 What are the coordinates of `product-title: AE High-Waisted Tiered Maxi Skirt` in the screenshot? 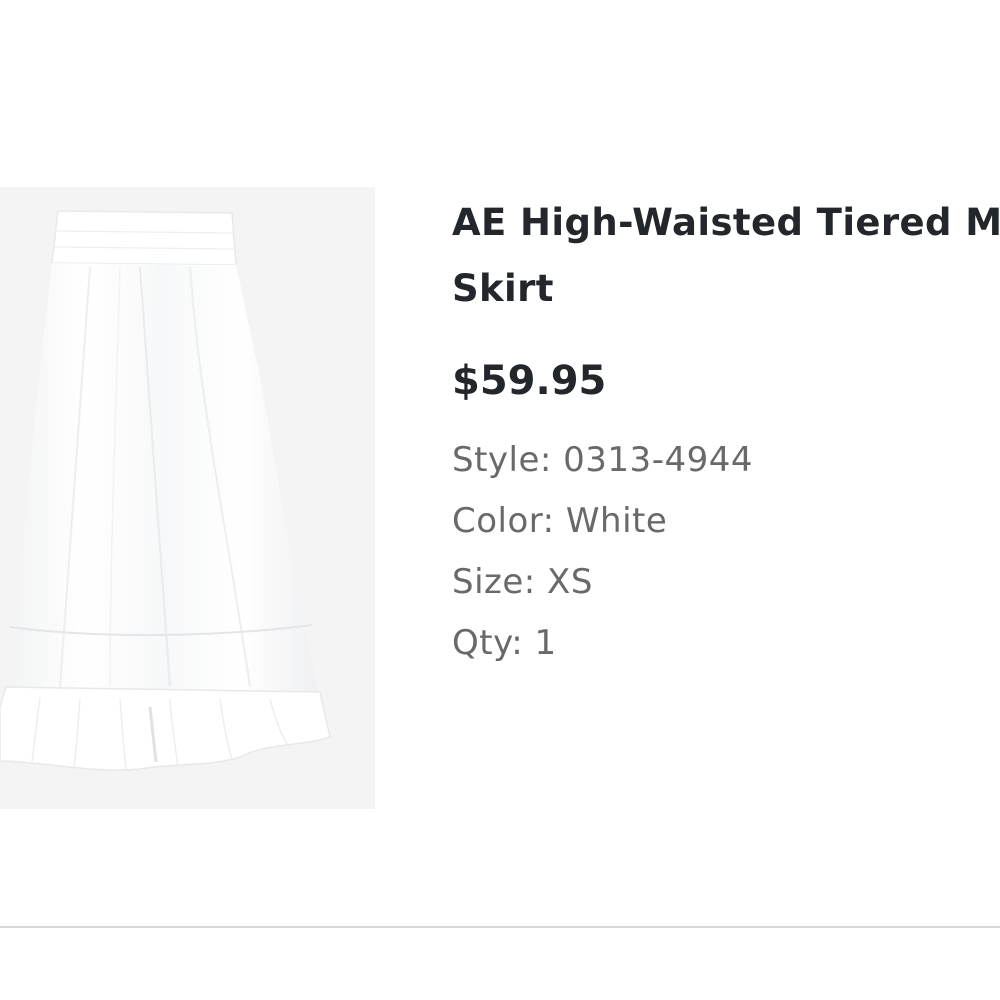 It's located at (726, 256).